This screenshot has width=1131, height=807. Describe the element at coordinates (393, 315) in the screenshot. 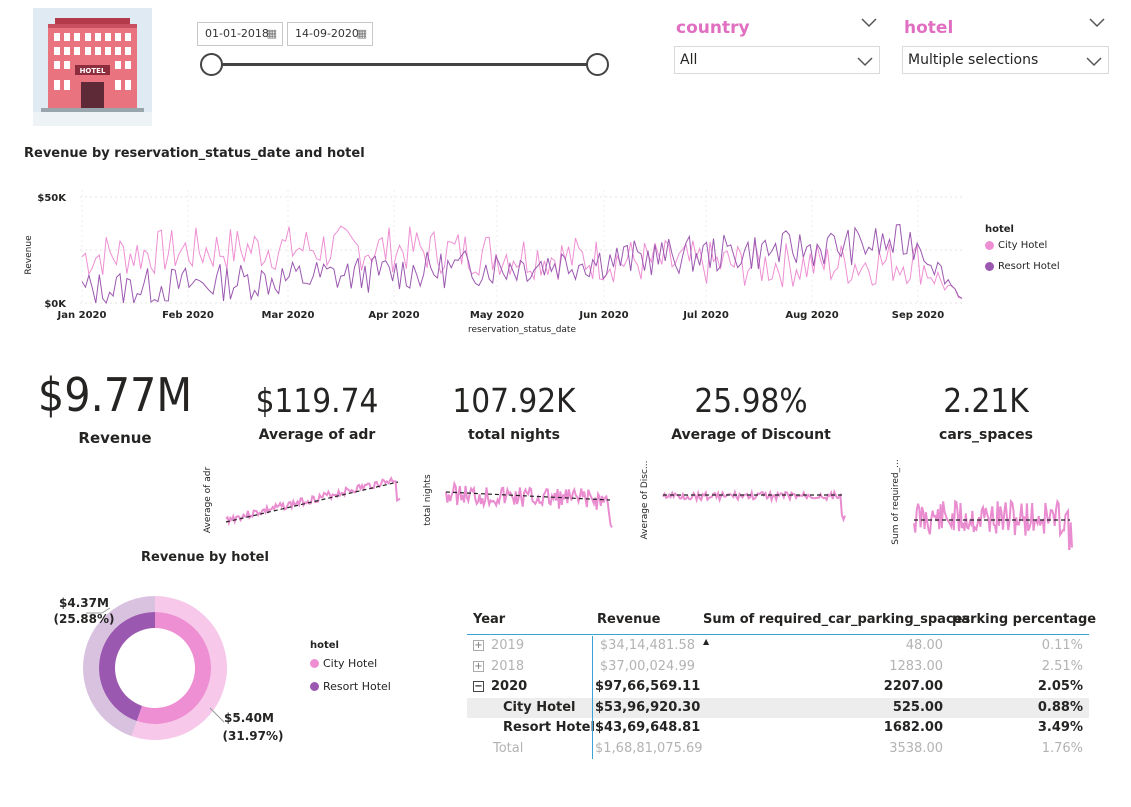

I see `x-tick-label: Apr 2020` at that location.